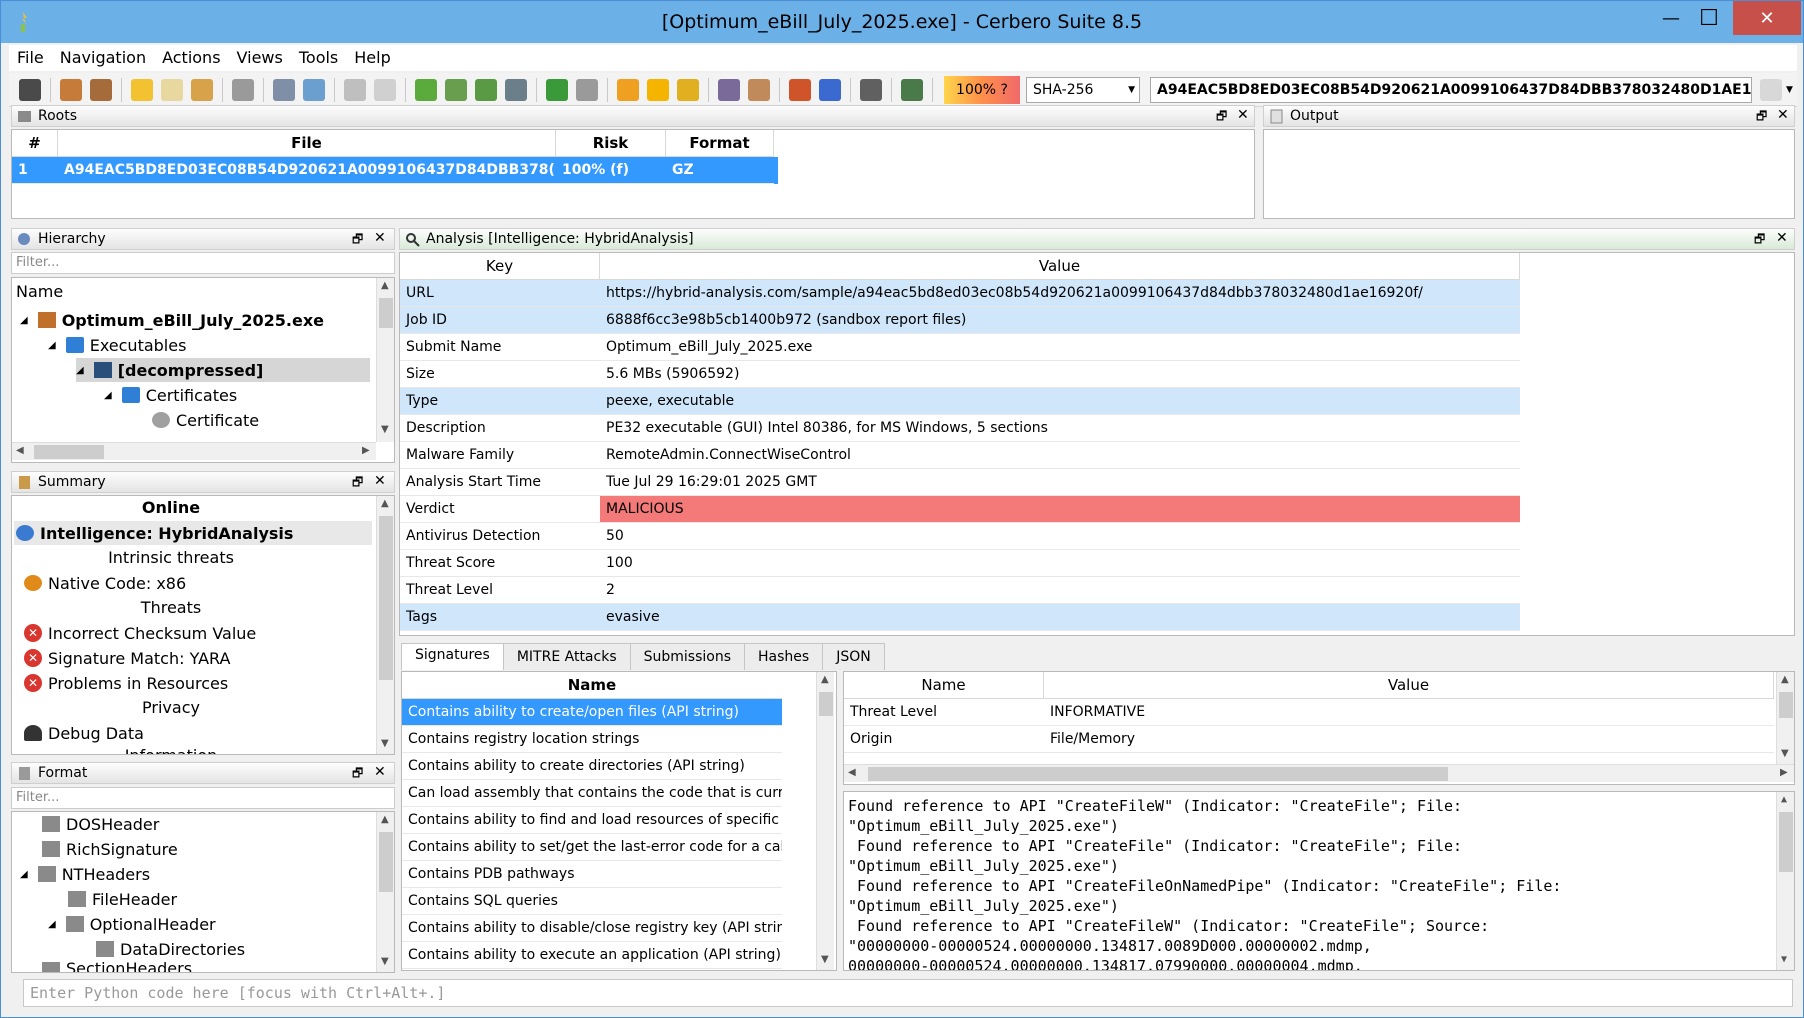 This screenshot has height=1018, width=1804. I want to click on bookmarks-icon, so click(688, 89).